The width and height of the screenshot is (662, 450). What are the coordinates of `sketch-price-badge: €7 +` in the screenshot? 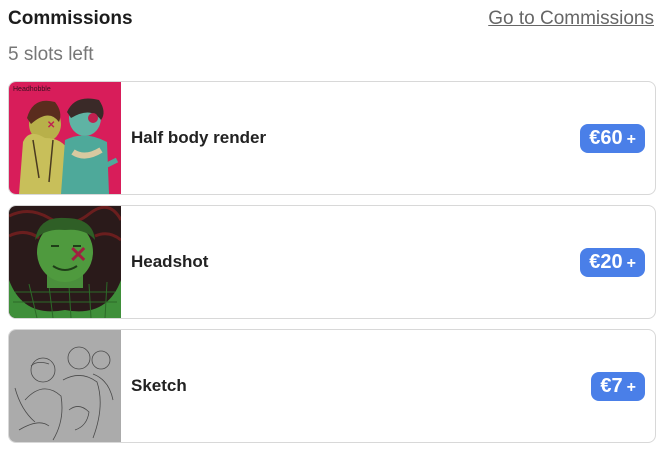 It's located at (618, 386).